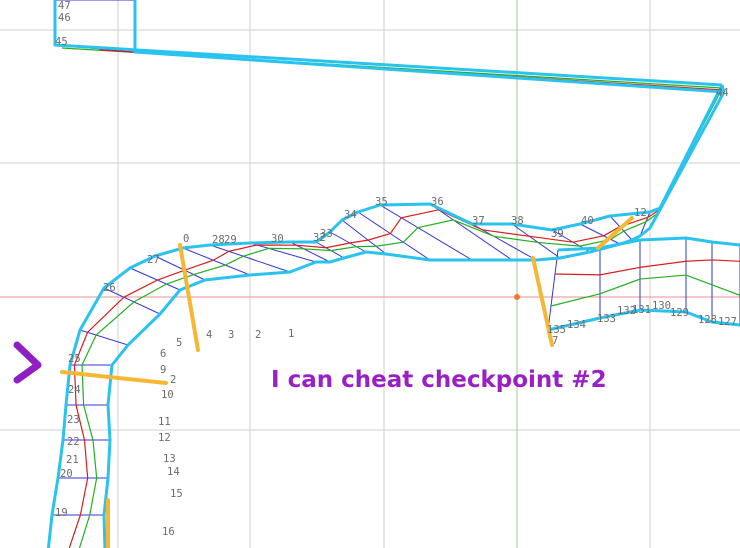  Describe the element at coordinates (74, 359) in the screenshot. I see `node-label: 25` at that location.